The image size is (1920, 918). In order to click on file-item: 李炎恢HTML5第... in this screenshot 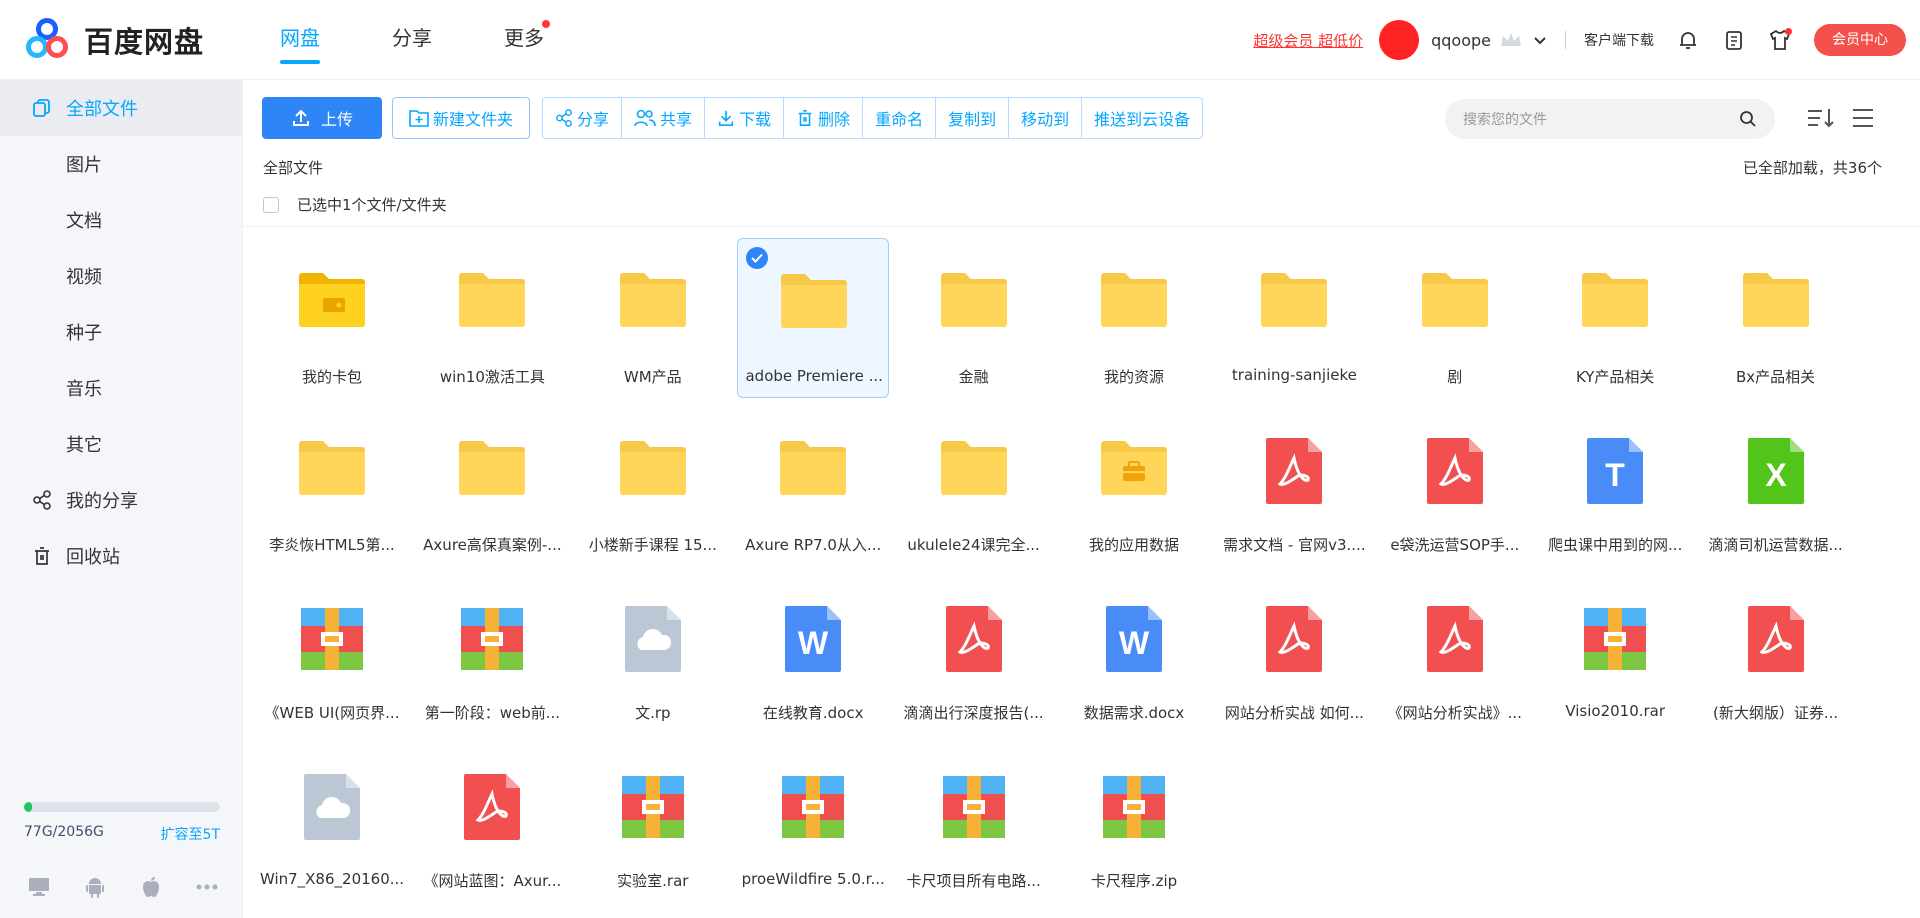, I will do `click(332, 486)`.